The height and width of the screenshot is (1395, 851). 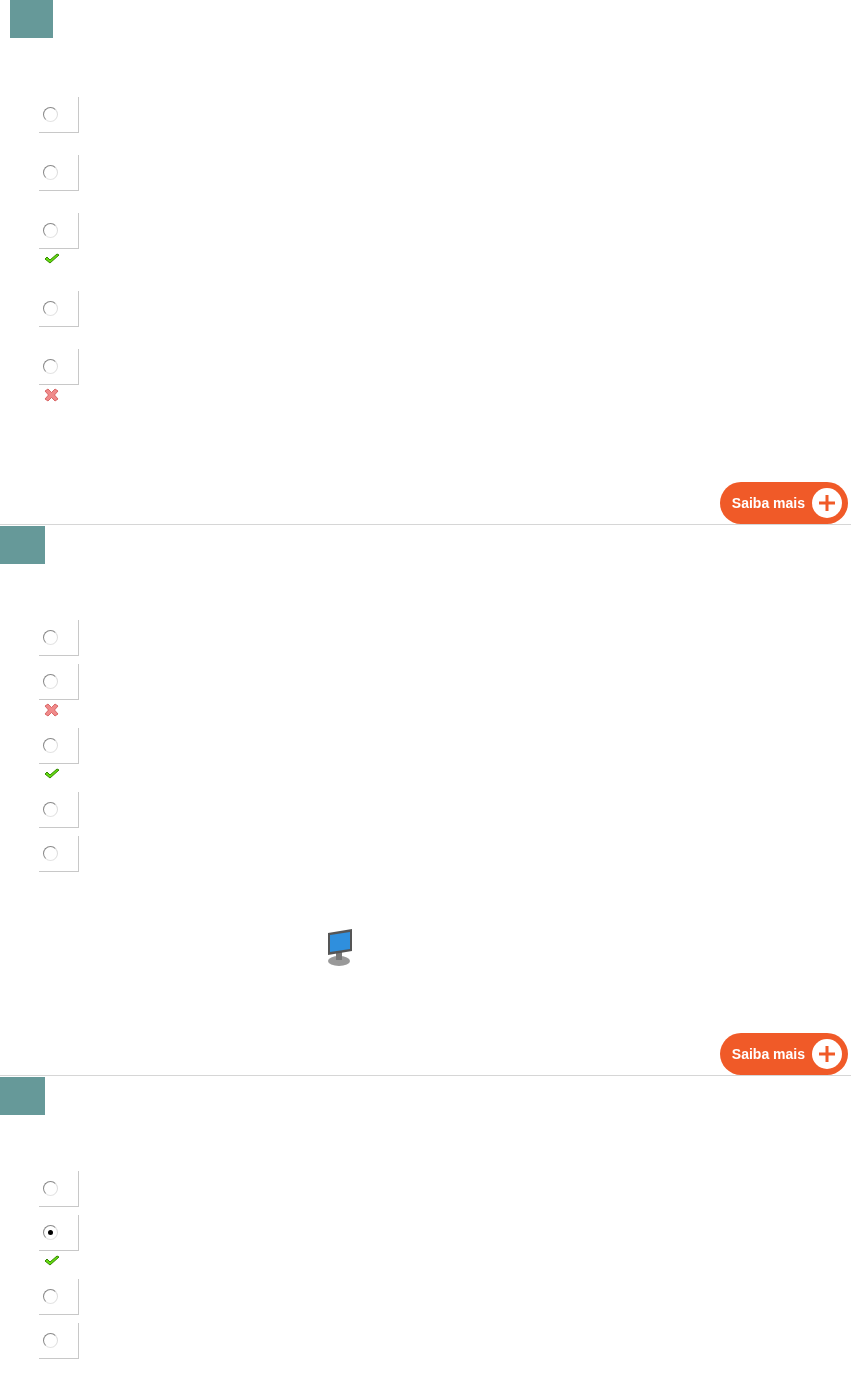 I want to click on monitor-icon, so click(x=340, y=947).